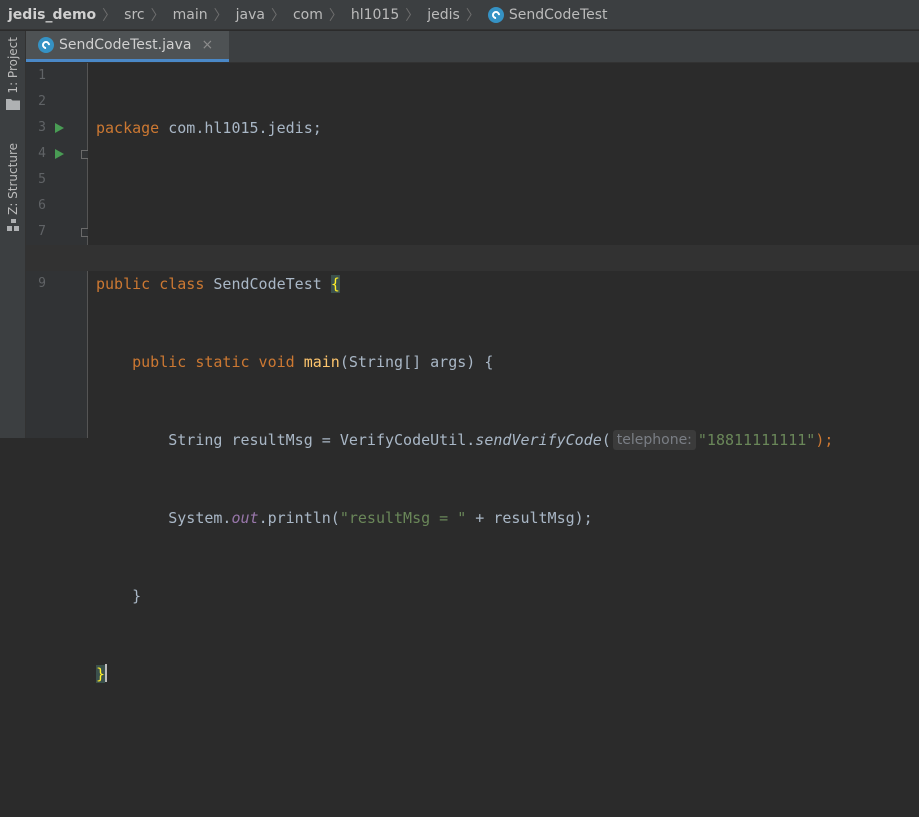  I want to click on line-number: 9, so click(42, 283).